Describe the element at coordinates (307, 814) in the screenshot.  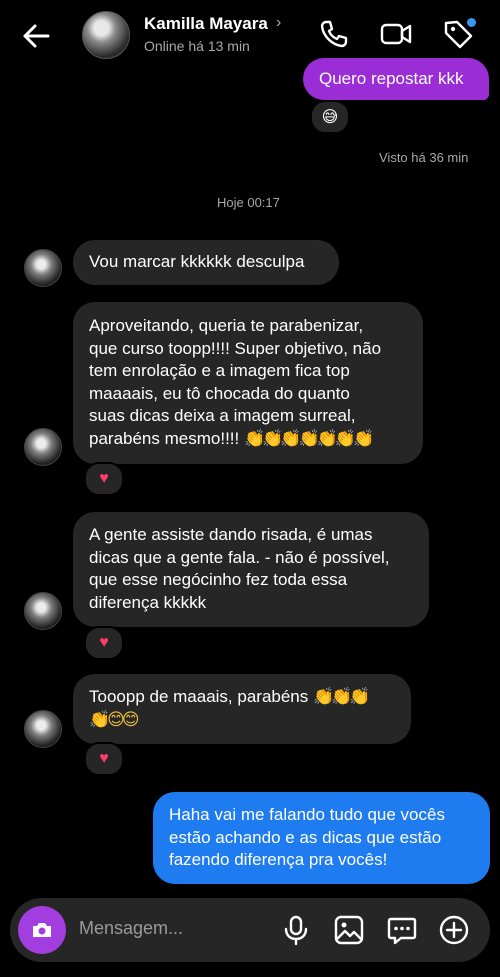
I see `message-line: Haha vai me falando tudo que vocês` at that location.